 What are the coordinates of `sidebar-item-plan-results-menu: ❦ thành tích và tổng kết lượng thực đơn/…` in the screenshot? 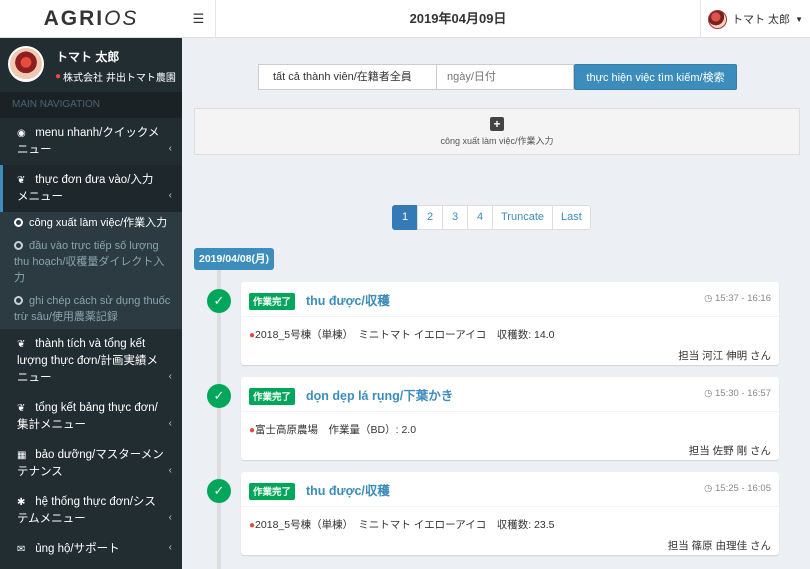 It's located at (91, 361).